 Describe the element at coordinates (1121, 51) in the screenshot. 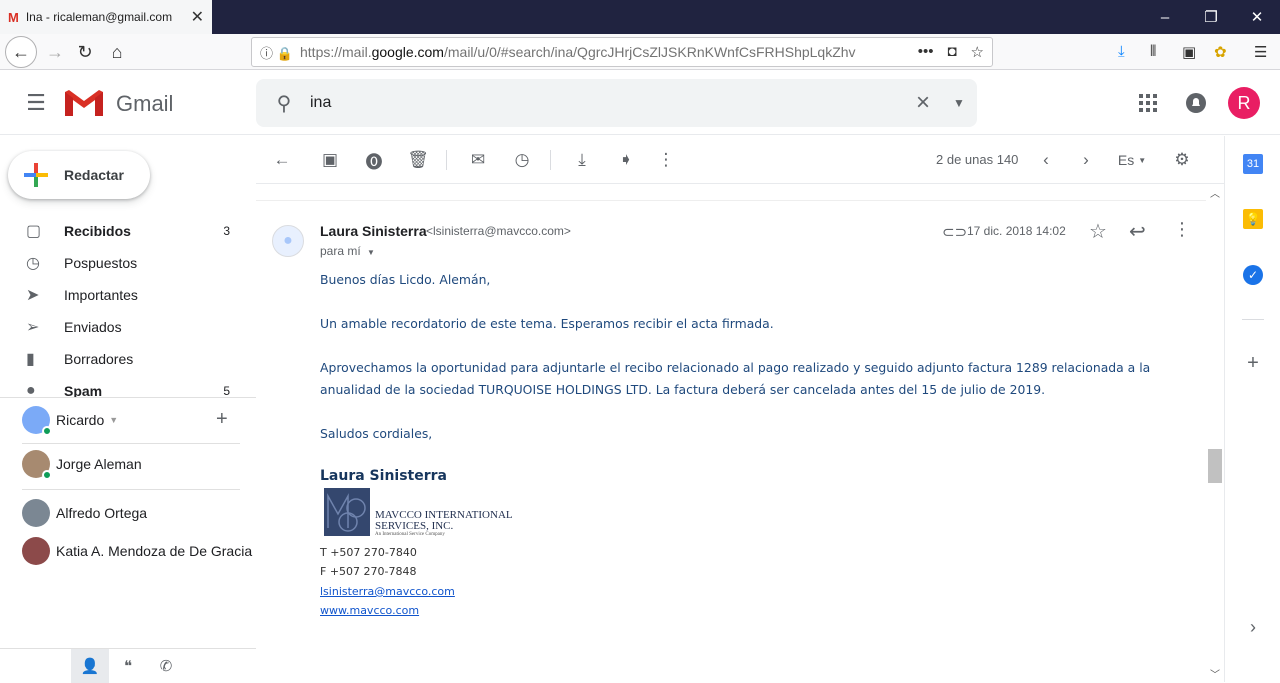

I see `downloads-icon: ⤓` at that location.